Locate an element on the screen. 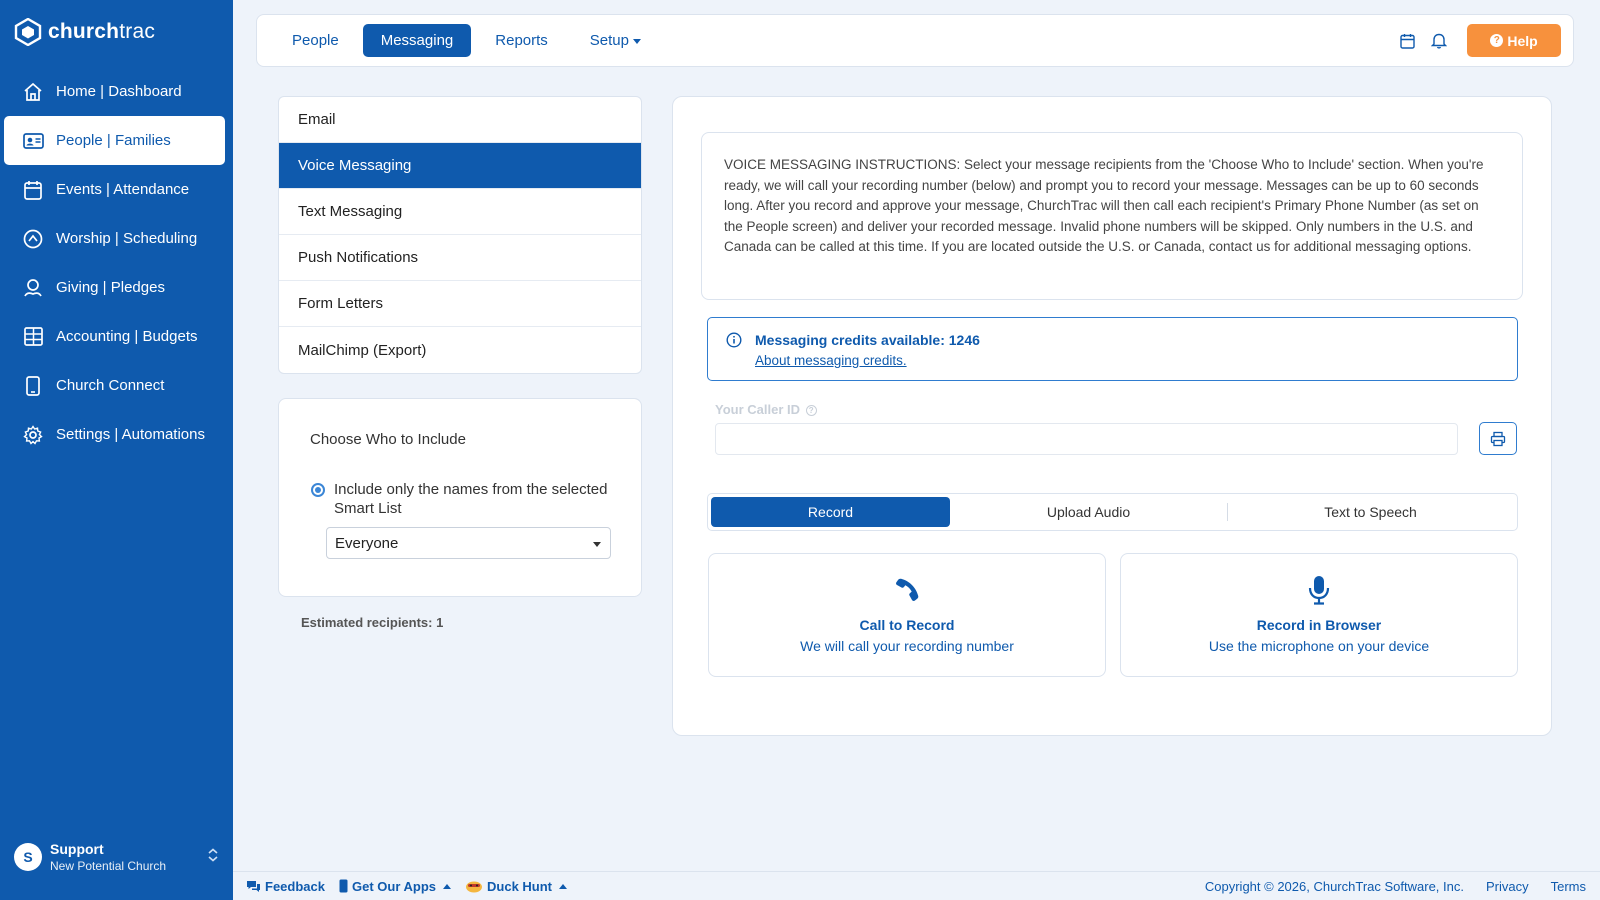 The image size is (1600, 900). brand: churchtrac is located at coordinates (84, 32).